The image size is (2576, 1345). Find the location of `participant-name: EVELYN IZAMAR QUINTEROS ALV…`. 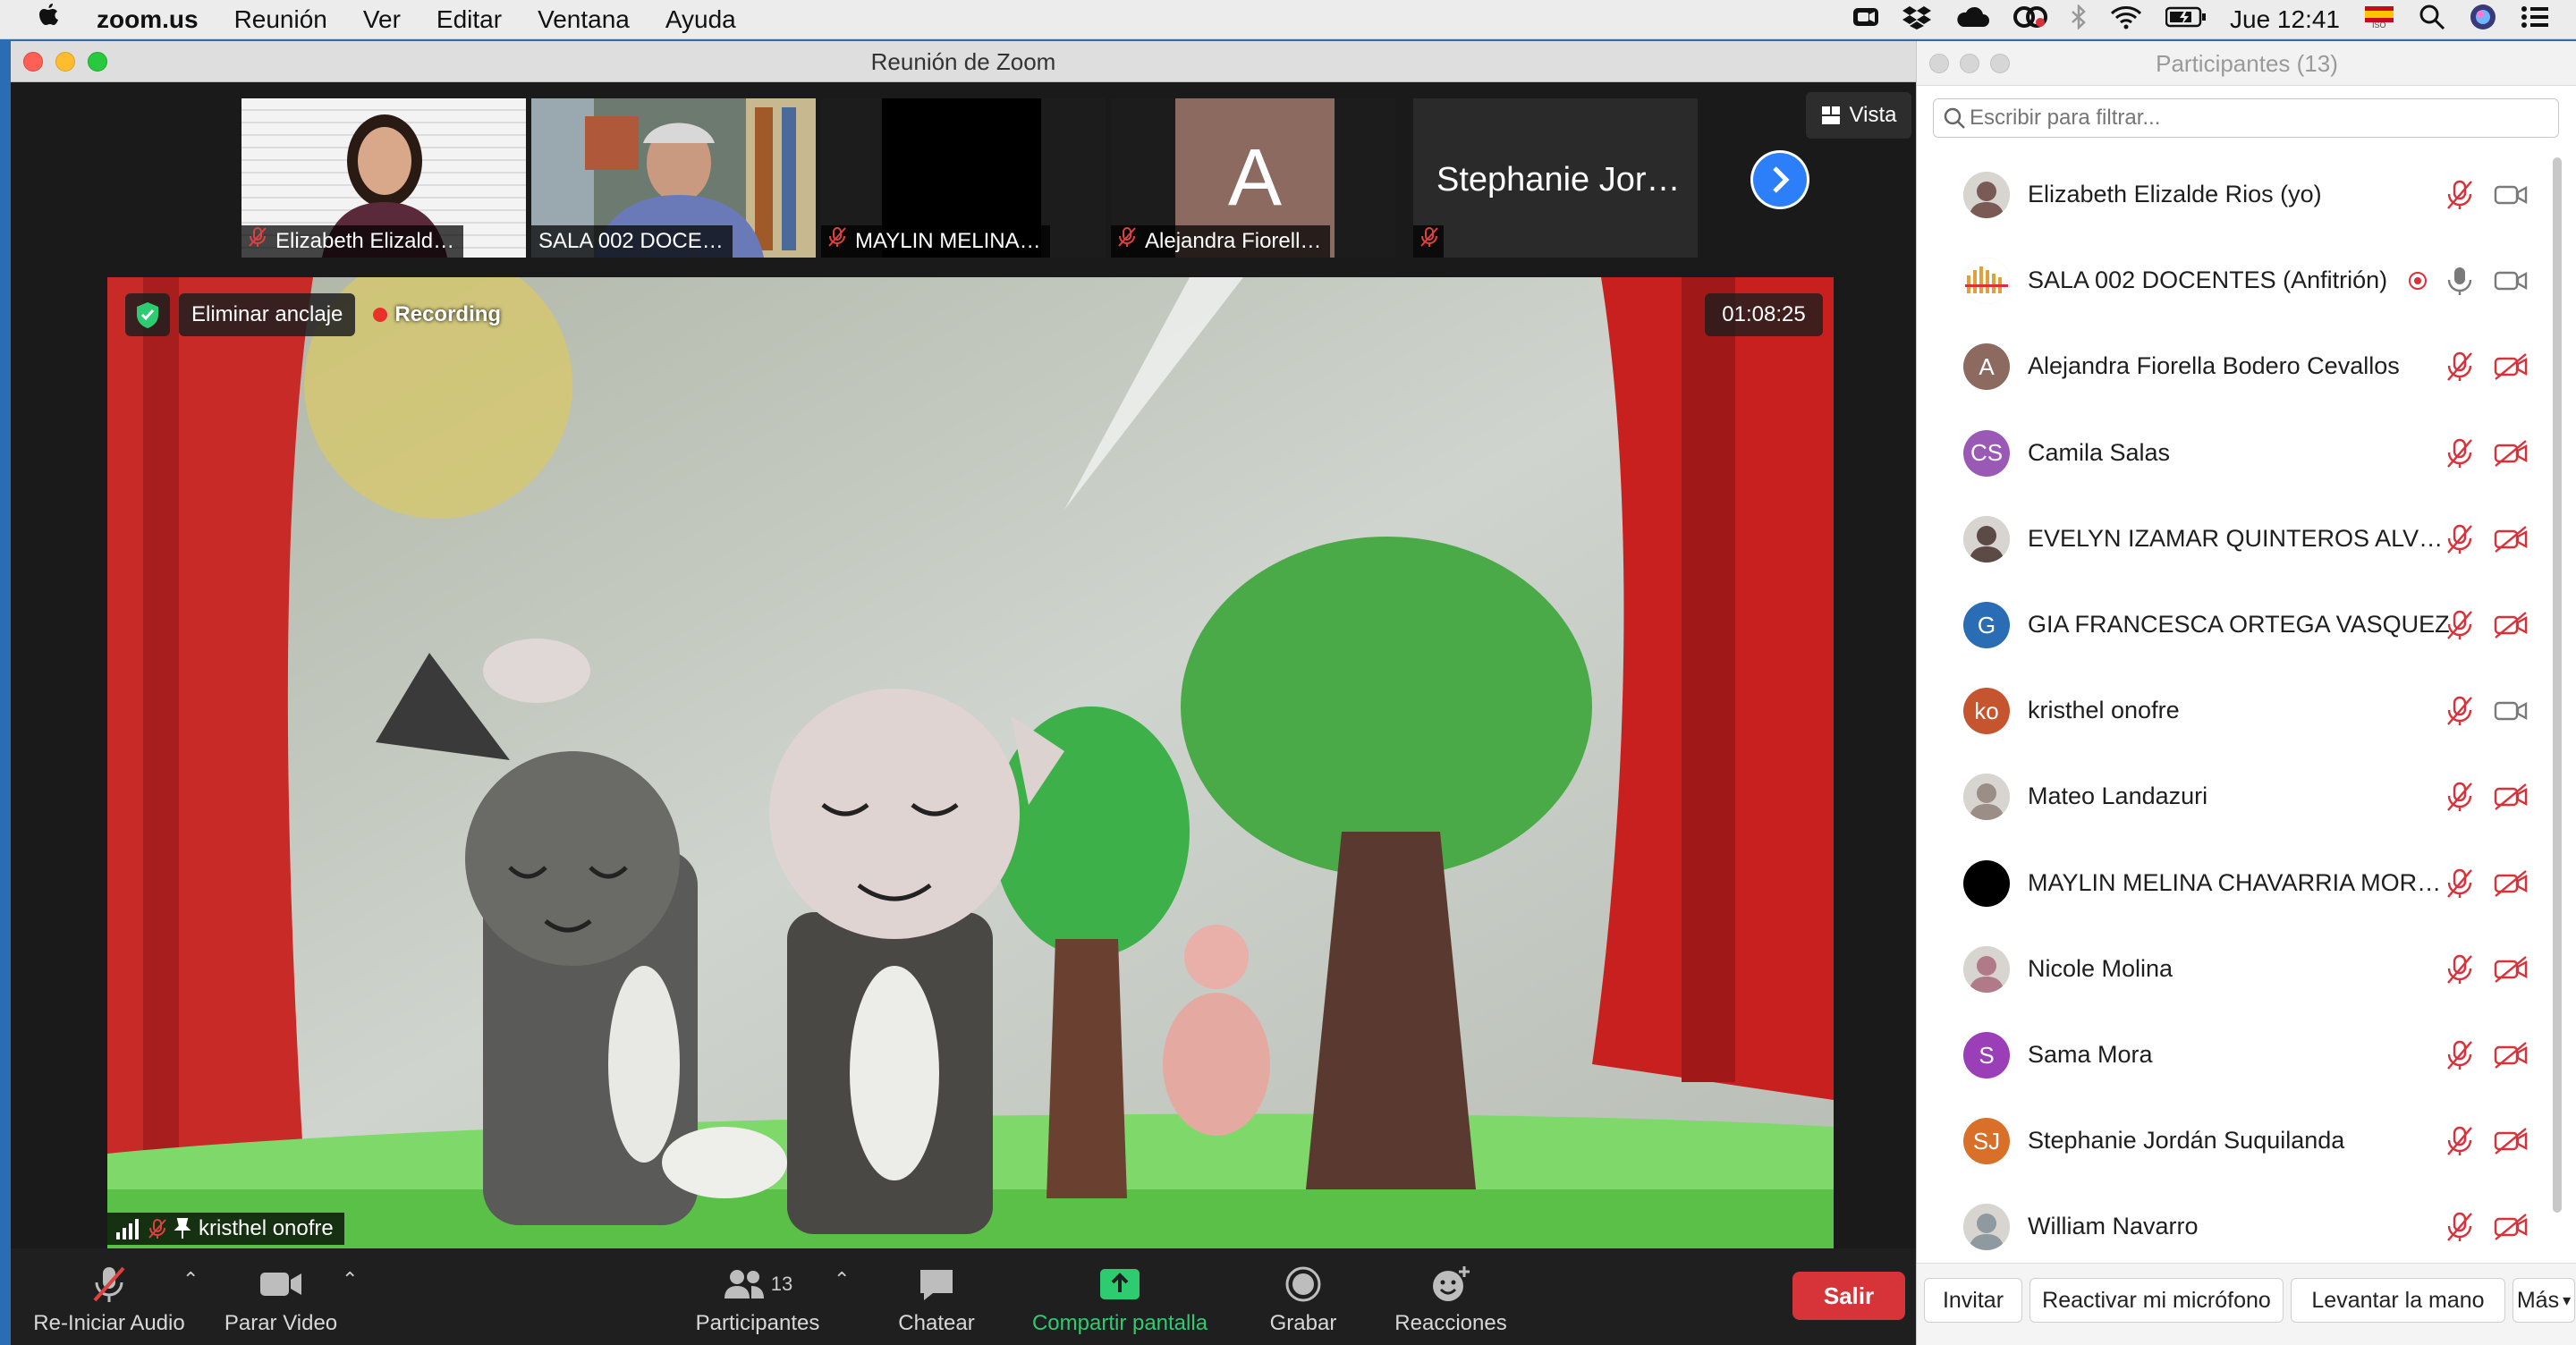

participant-name: EVELYN IZAMAR QUINTEROS ALV… is located at coordinates (2236, 538).